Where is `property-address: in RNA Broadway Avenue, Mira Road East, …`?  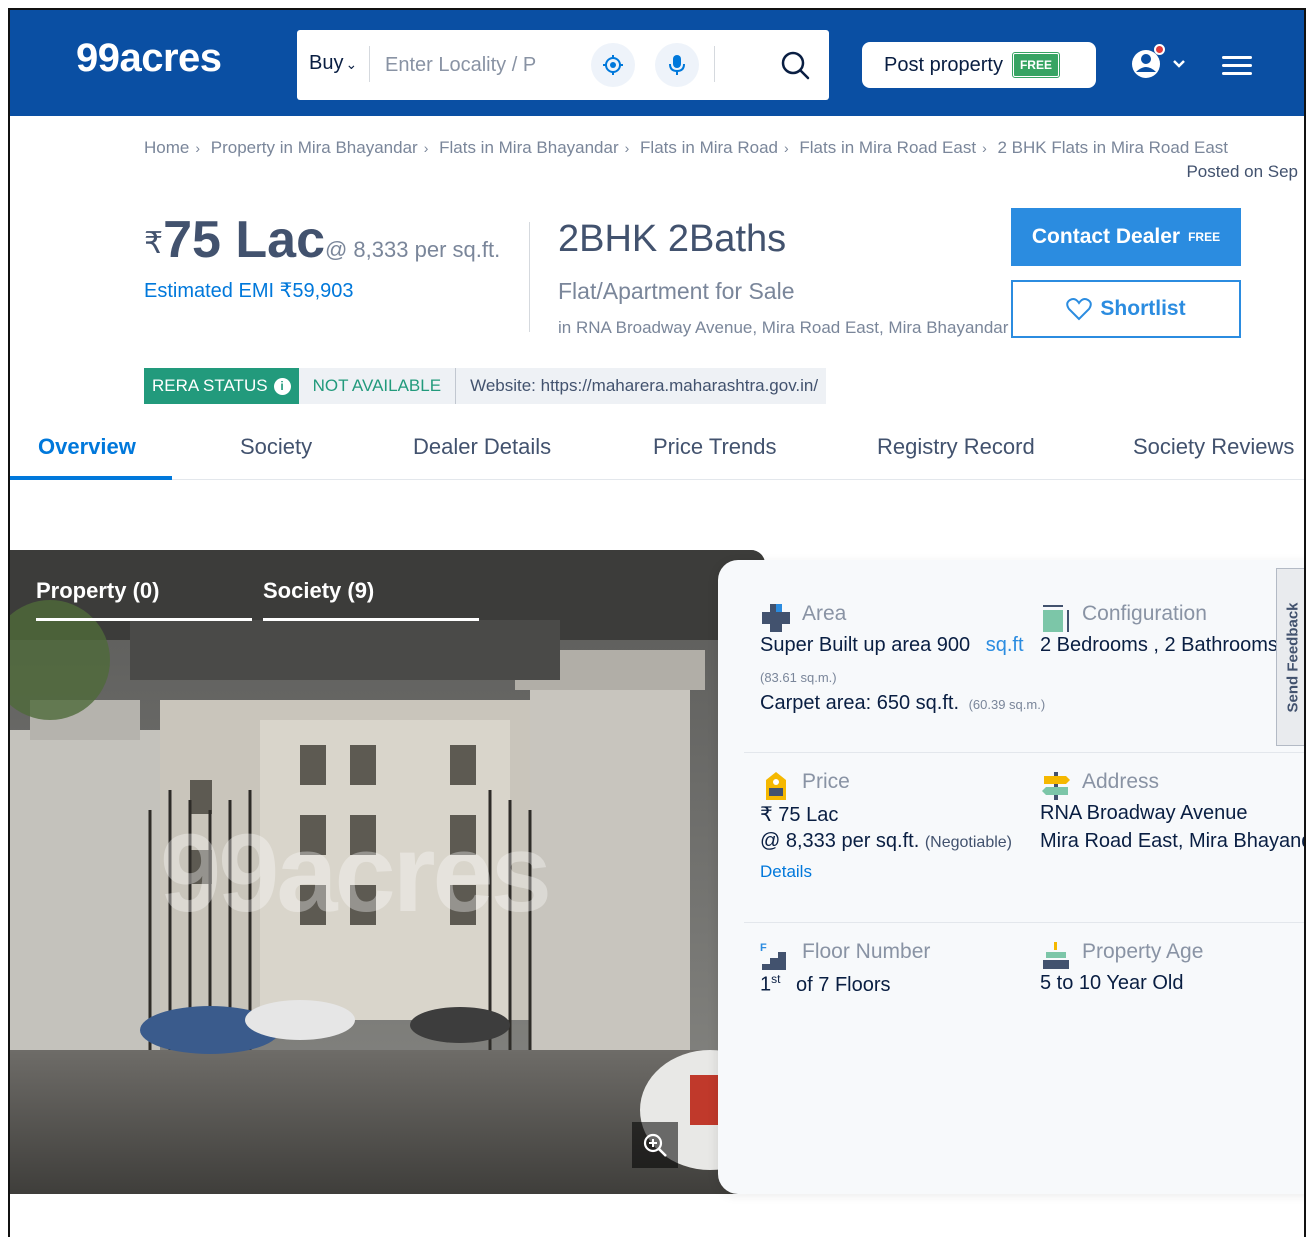
property-address: in RNA Broadway Avenue, Mira Road East, … is located at coordinates (783, 327).